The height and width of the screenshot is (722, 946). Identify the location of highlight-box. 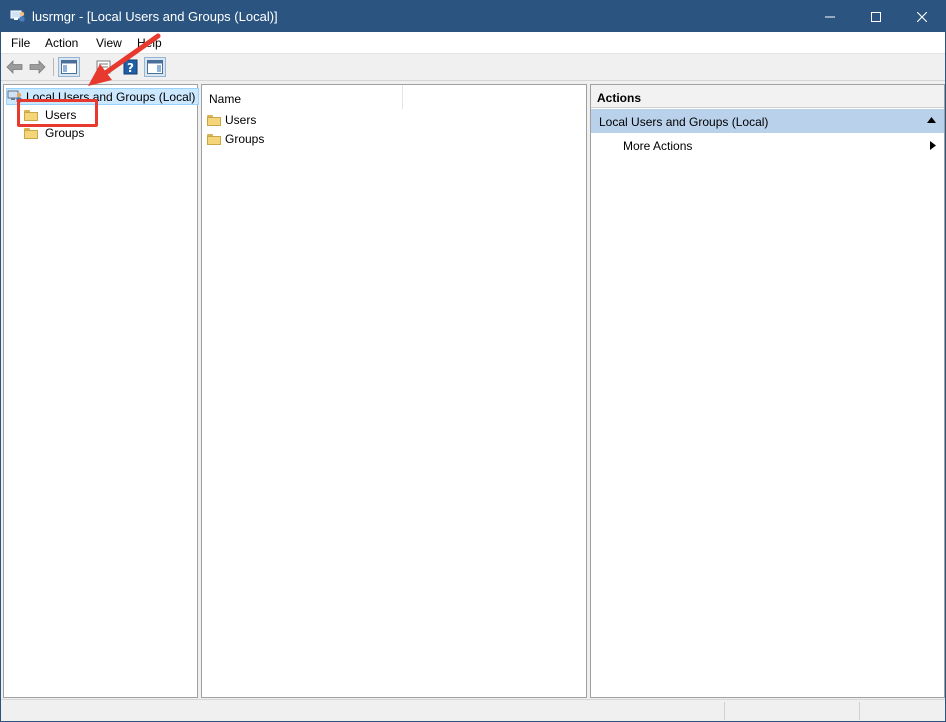
(57, 113).